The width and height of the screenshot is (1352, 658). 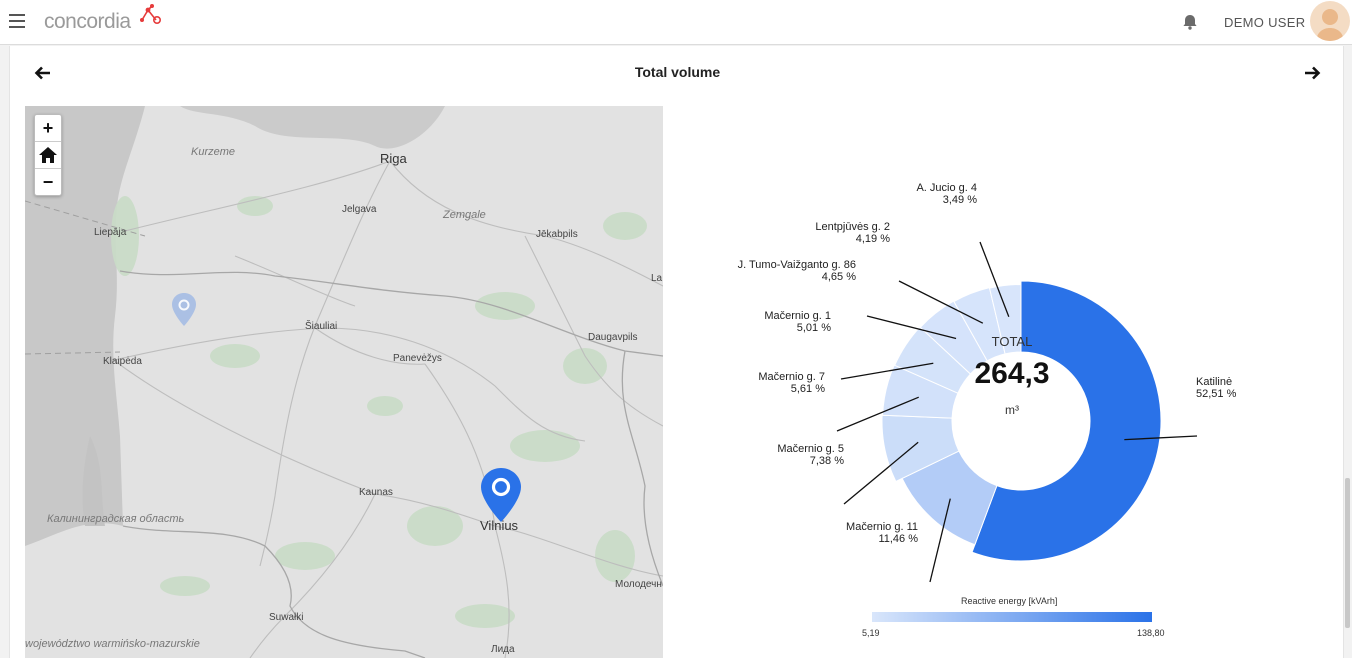 I want to click on slice-label-lentpjuves: Lentpjūvės g. 2 4,19 %, so click(x=852, y=233).